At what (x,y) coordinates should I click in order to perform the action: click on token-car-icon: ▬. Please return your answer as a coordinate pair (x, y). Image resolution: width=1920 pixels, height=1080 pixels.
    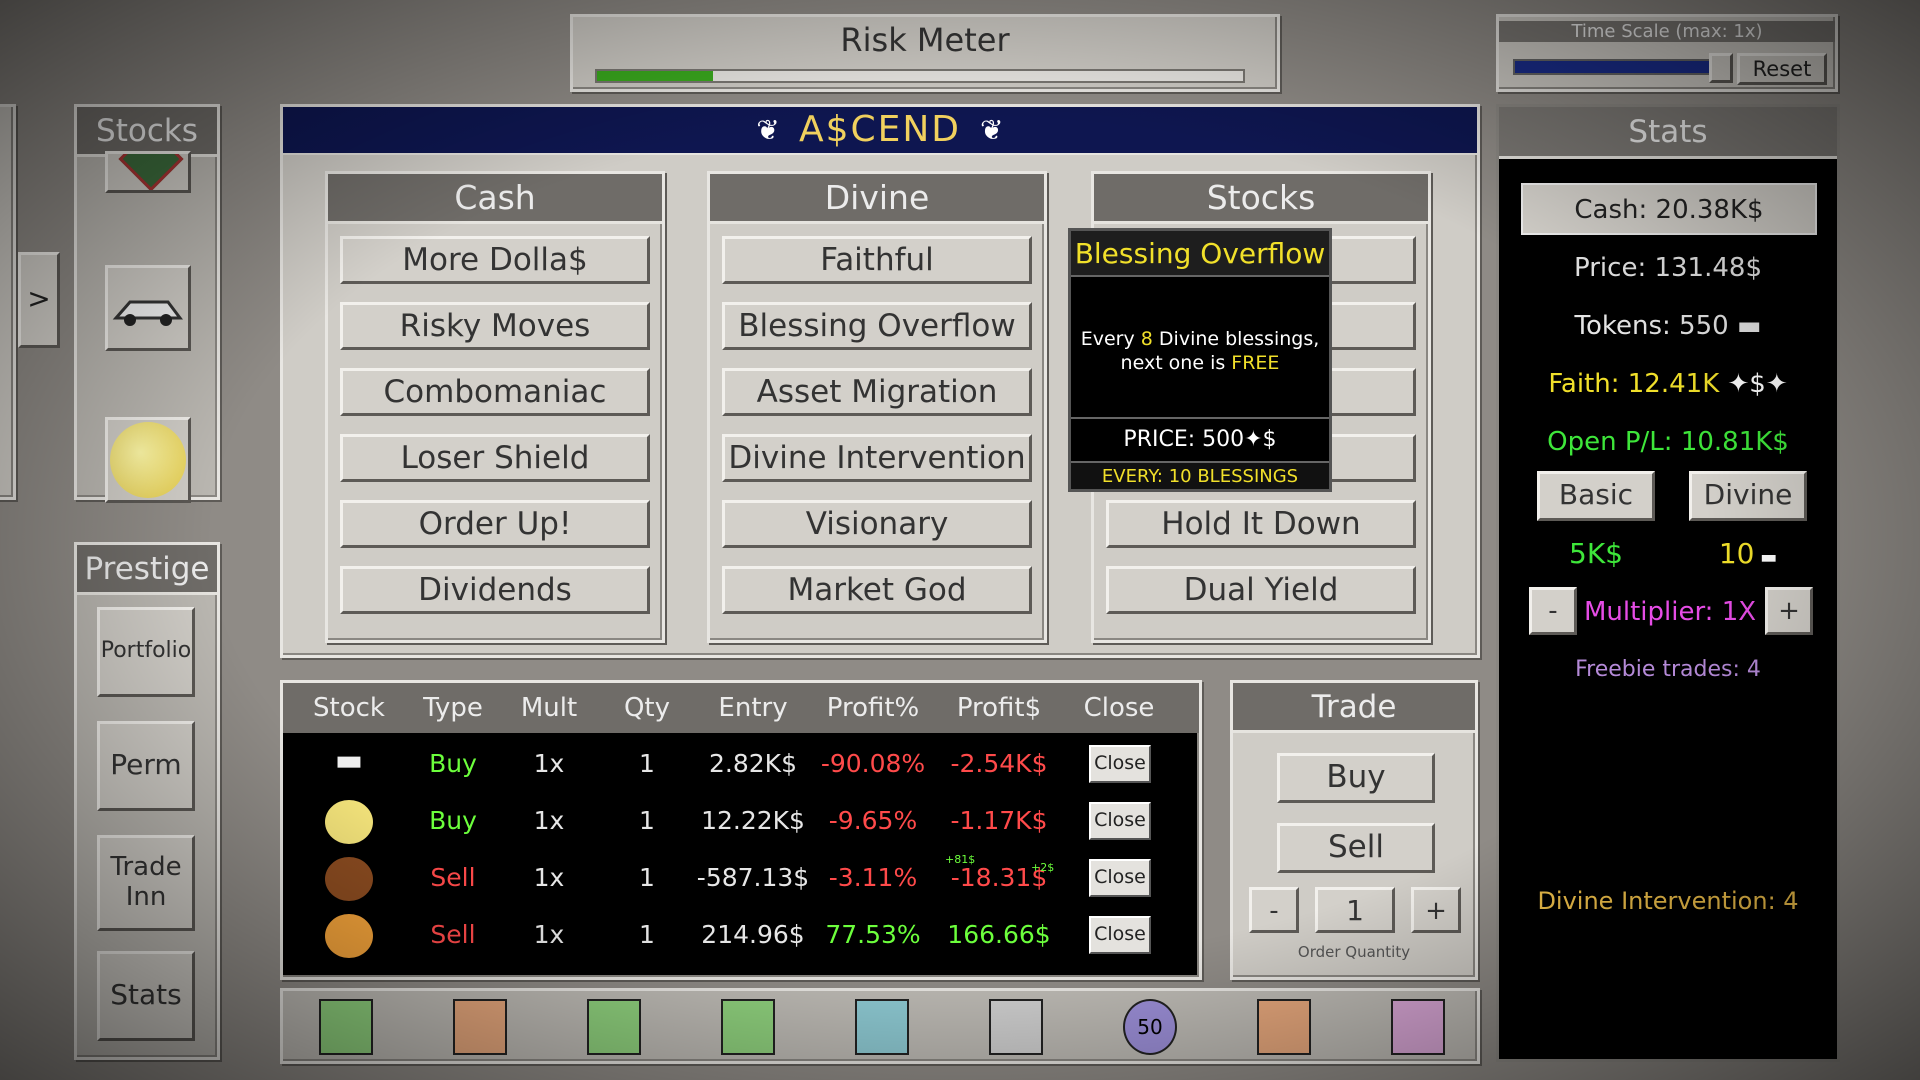
    Looking at the image, I should click on (1766, 557).